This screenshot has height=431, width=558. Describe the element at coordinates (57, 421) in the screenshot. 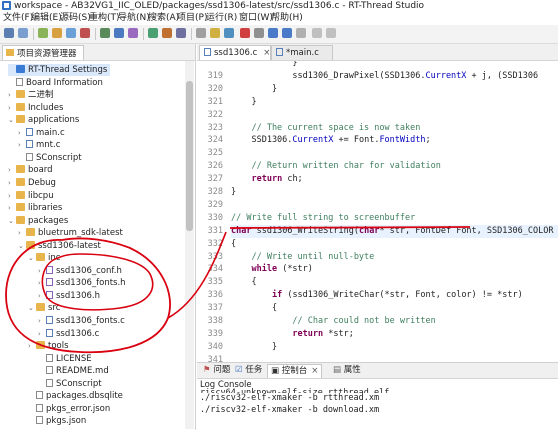

I see `tree-item: pkgs.json` at that location.